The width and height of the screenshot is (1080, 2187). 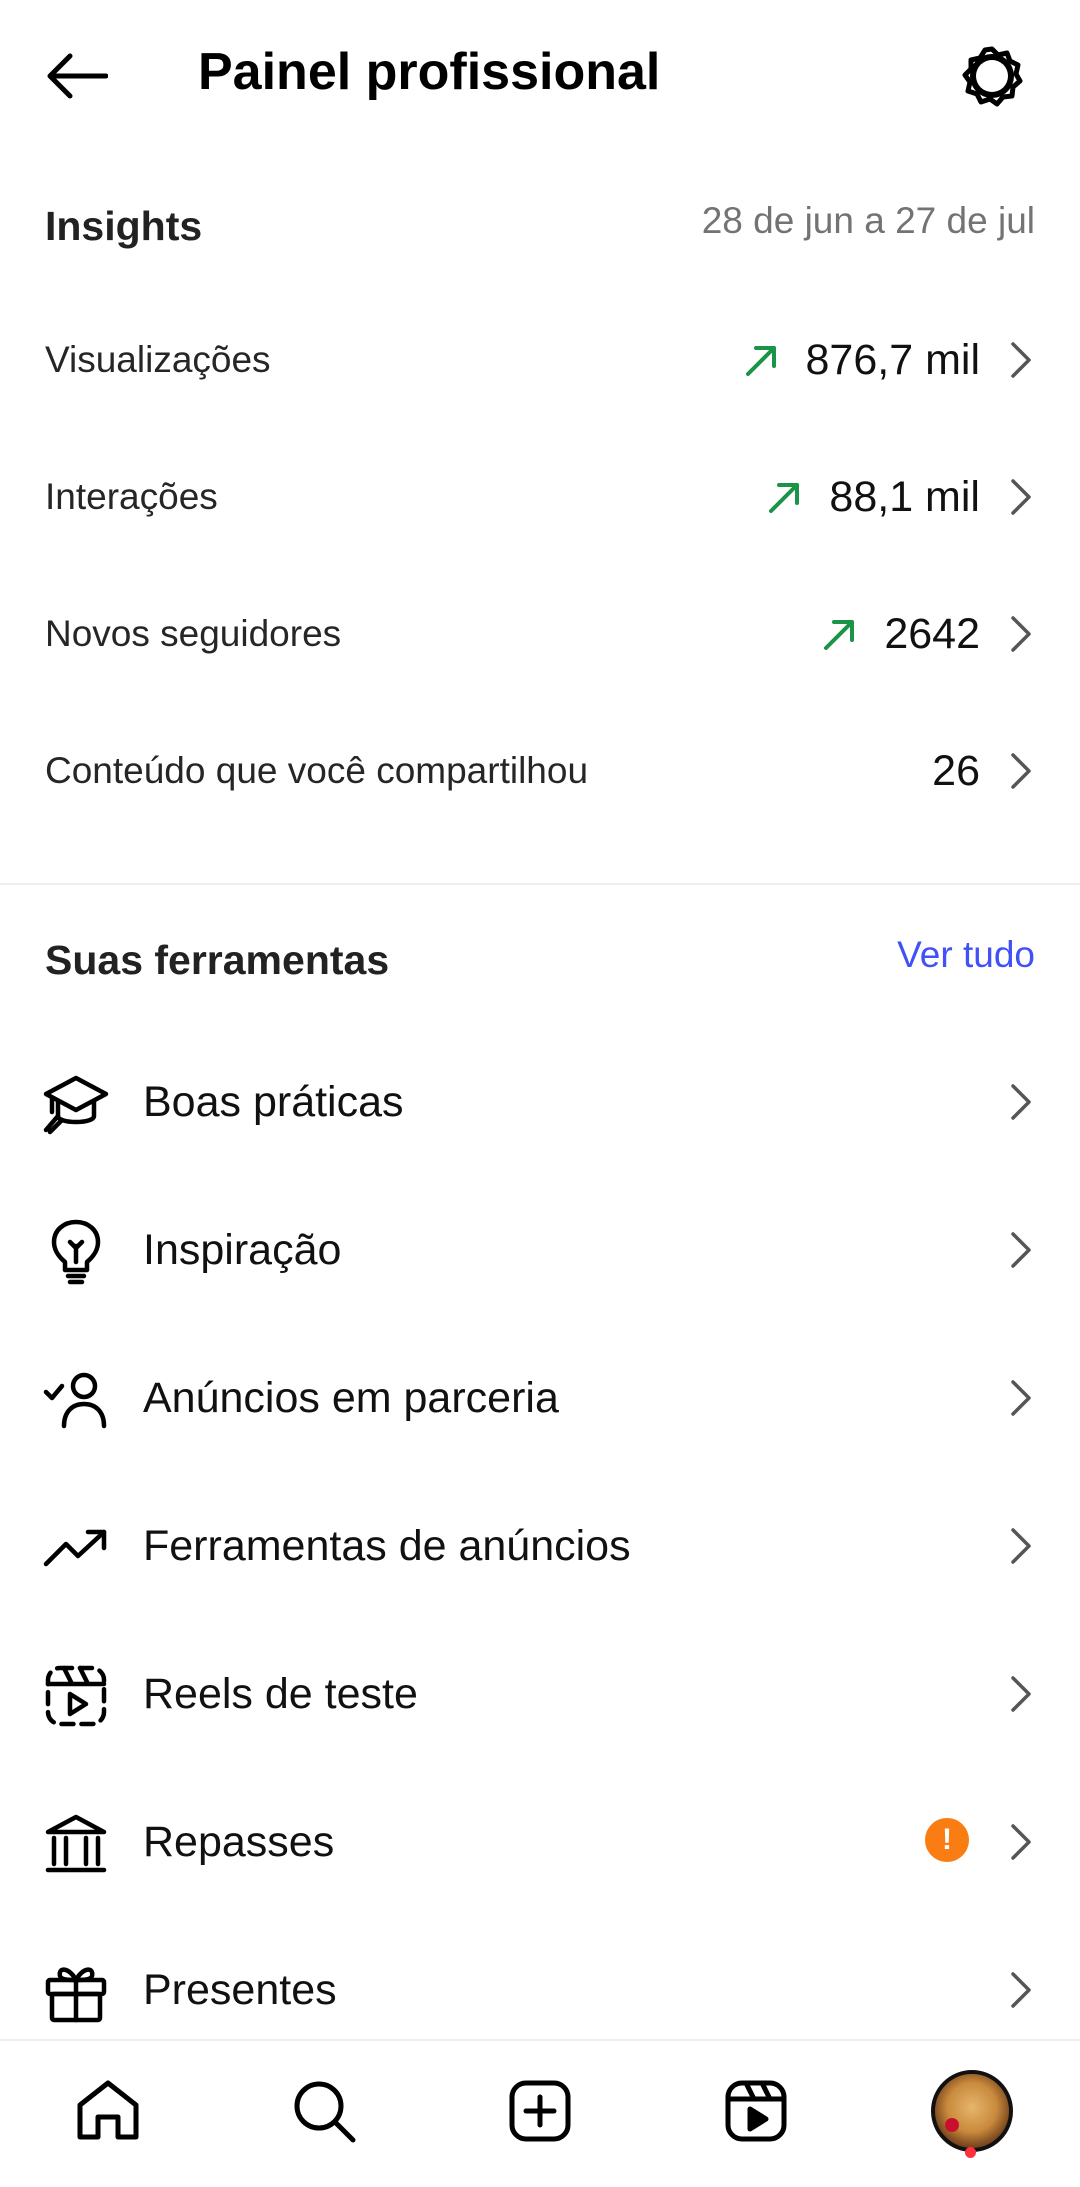 What do you see at coordinates (158, 359) in the screenshot?
I see `metric-label: Visualizações` at bounding box center [158, 359].